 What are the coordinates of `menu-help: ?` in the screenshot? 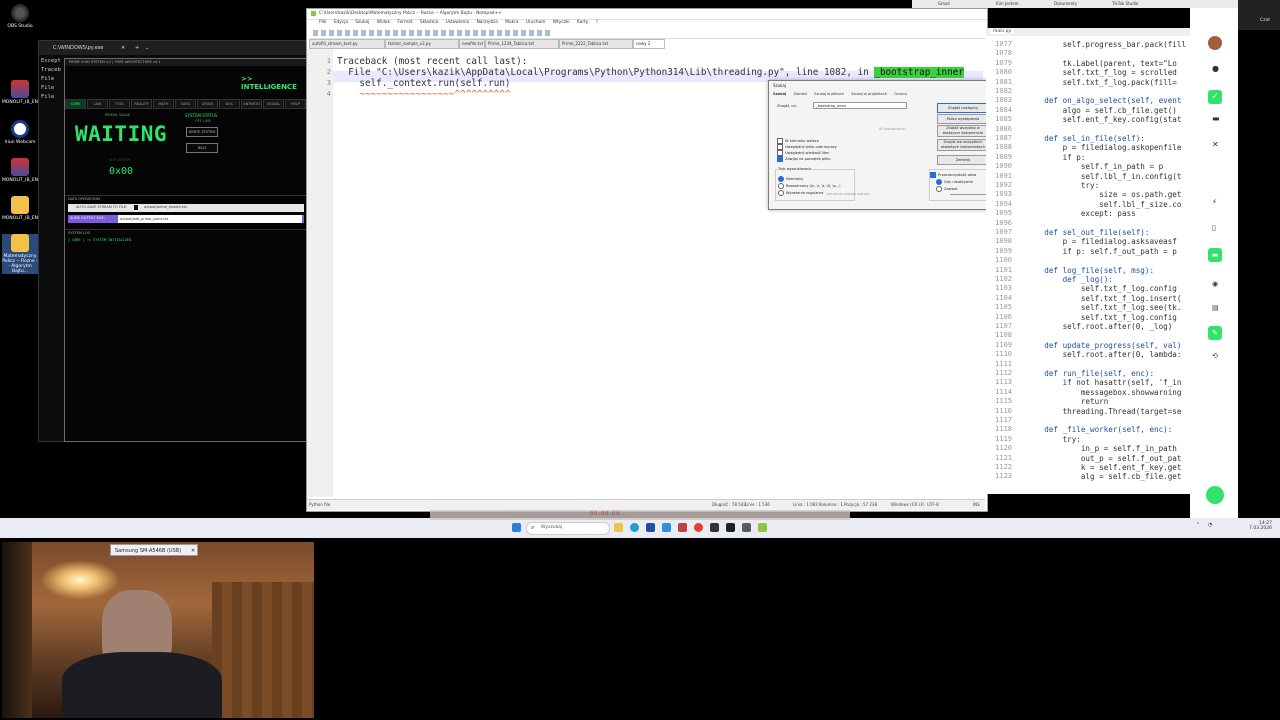 It's located at (597, 22).